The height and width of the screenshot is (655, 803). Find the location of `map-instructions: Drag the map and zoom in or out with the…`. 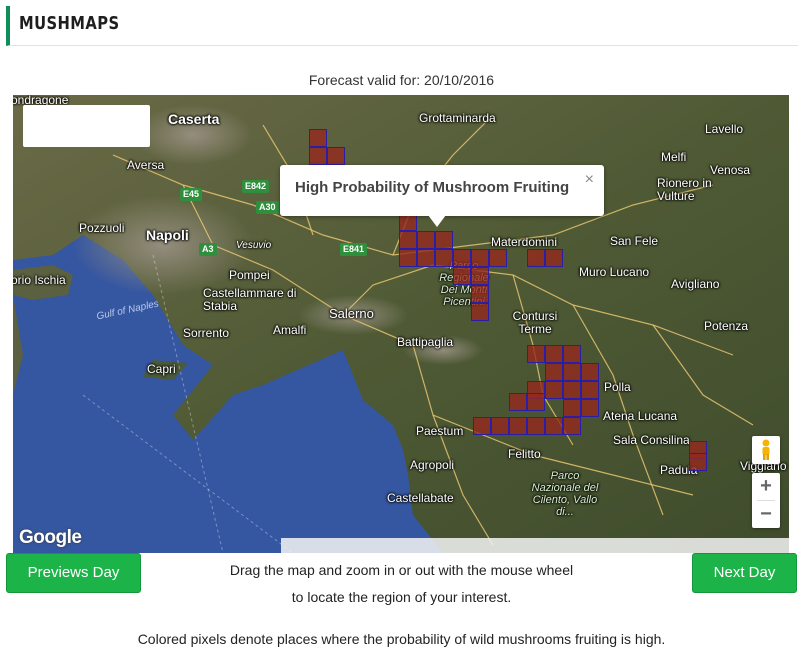

map-instructions: Drag the map and zoom in or out with the… is located at coordinates (401, 584).